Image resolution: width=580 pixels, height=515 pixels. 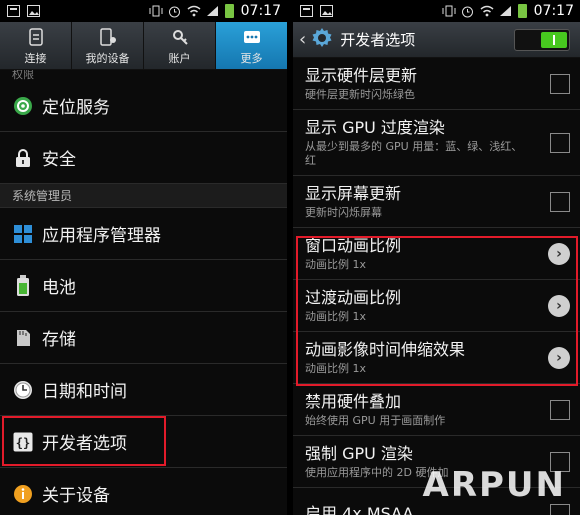 I want to click on settings-item-app-manager: 应用程序管理器, so click(x=143, y=234).